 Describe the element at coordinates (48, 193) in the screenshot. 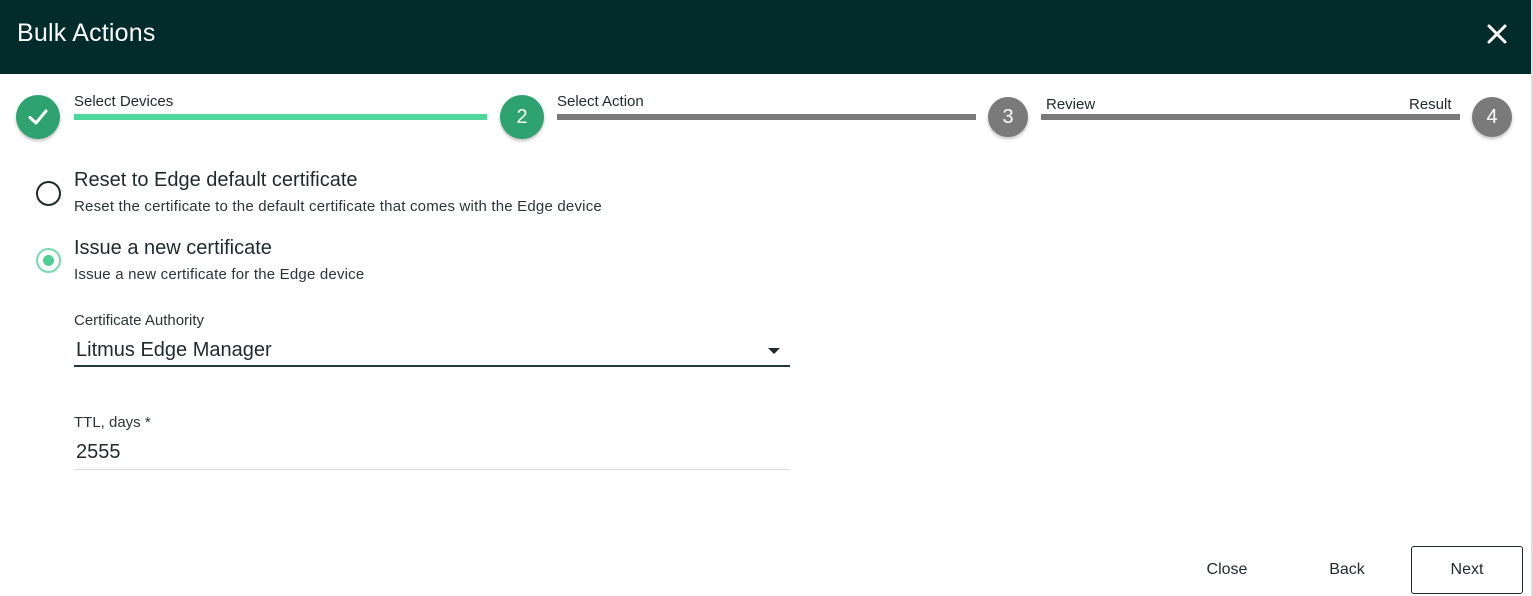

I see `reset-default-radio` at that location.